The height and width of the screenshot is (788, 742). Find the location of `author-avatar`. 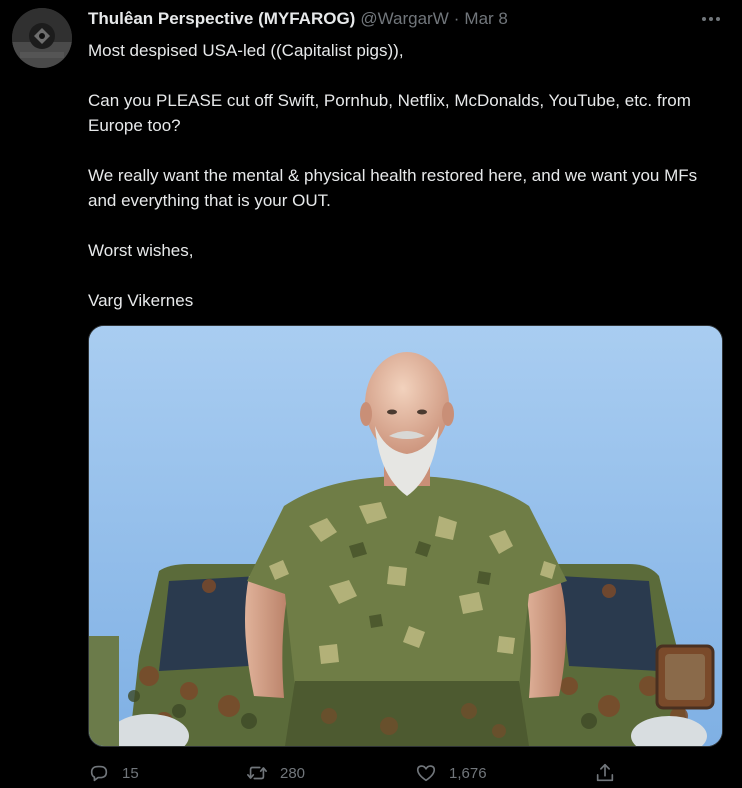

author-avatar is located at coordinates (42, 38).